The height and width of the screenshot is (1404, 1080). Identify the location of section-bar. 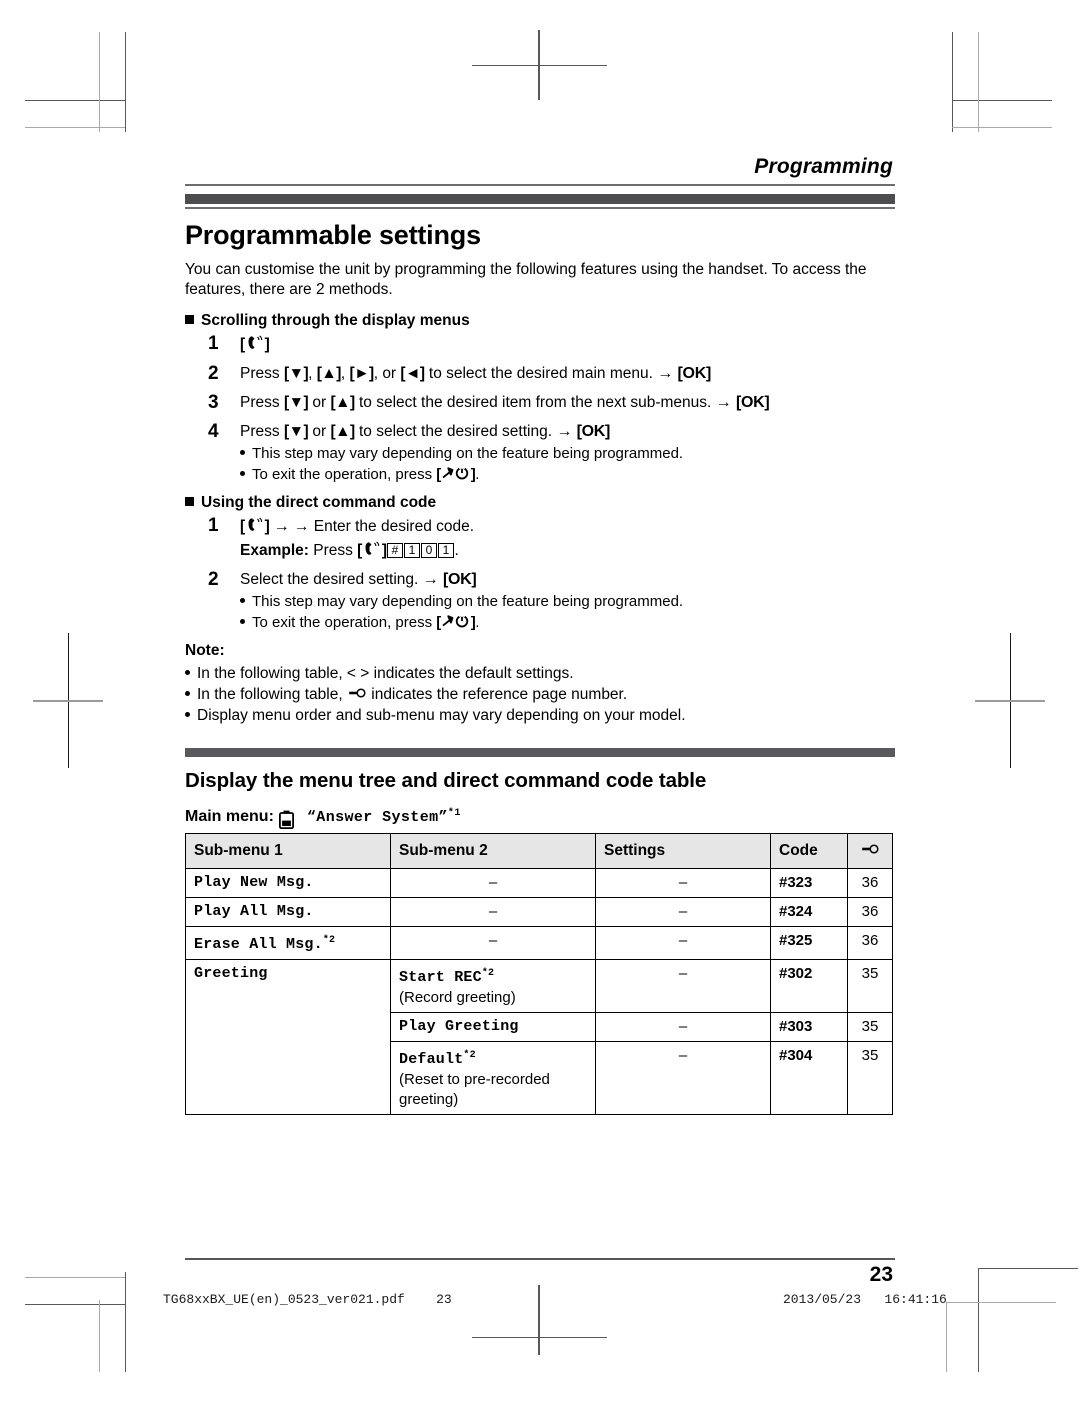
(540, 199).